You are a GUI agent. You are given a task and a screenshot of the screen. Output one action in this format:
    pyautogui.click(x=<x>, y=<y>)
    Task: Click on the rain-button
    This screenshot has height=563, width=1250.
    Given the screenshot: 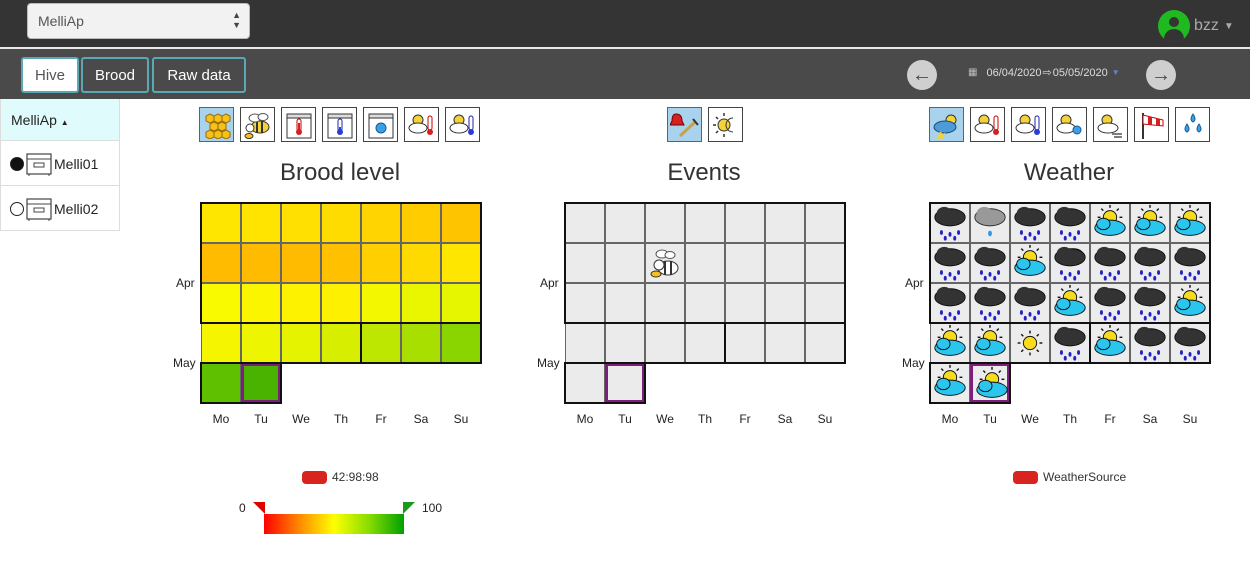 What is the action you would take?
    pyautogui.click(x=1192, y=124)
    